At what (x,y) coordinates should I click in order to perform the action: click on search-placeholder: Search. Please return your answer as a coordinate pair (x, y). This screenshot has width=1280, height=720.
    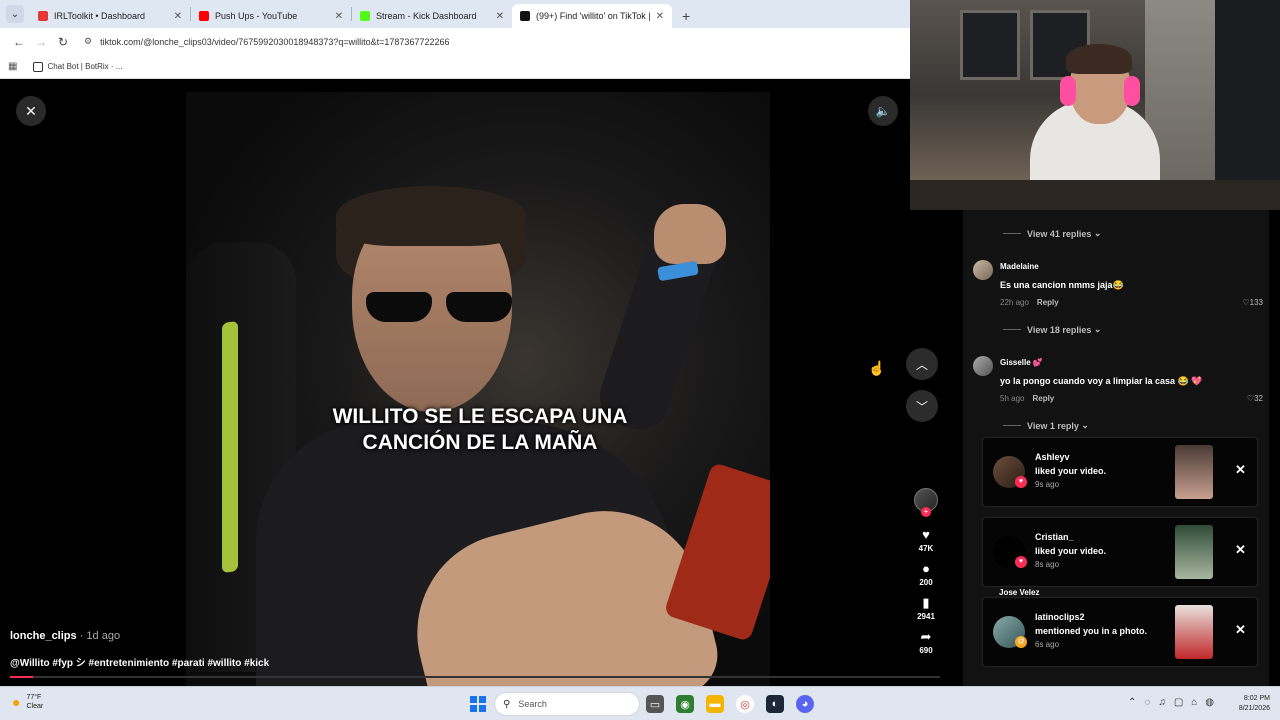
    Looking at the image, I should click on (532, 704).